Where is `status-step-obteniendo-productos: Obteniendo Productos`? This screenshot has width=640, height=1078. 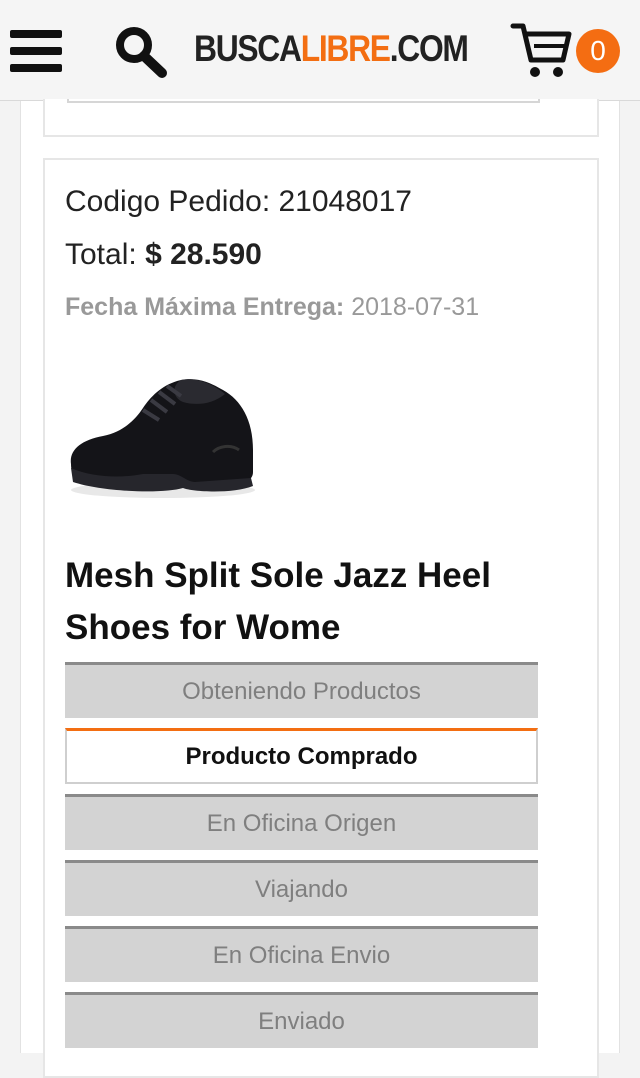 status-step-obteniendo-productos: Obteniendo Productos is located at coordinates (301, 690).